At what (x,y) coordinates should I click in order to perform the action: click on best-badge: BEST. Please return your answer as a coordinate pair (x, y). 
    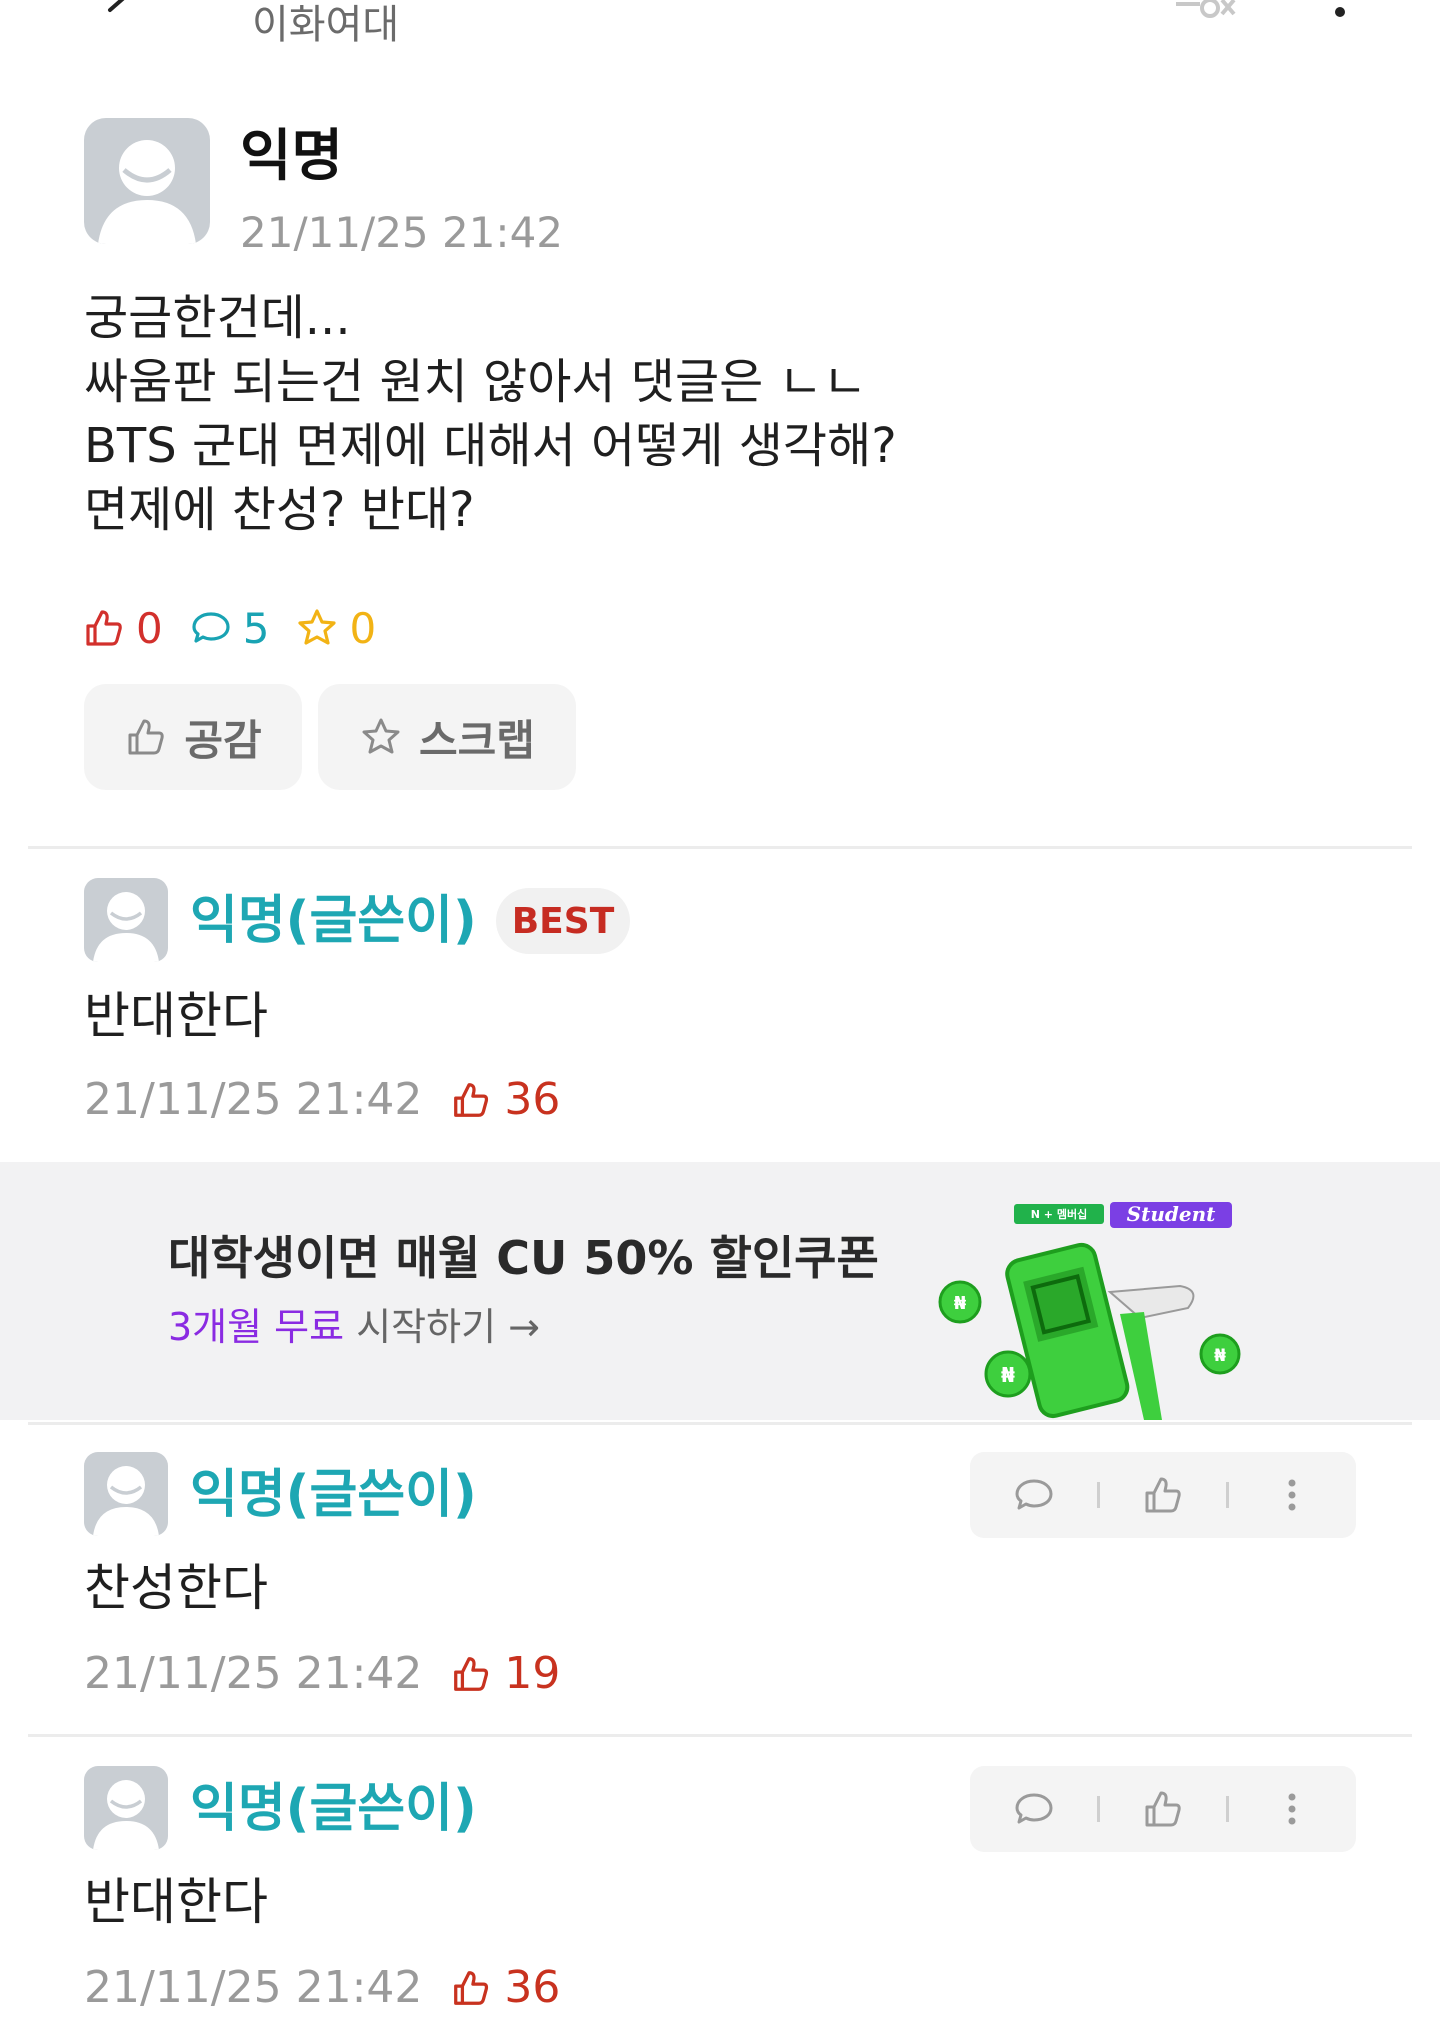
    Looking at the image, I should click on (563, 921).